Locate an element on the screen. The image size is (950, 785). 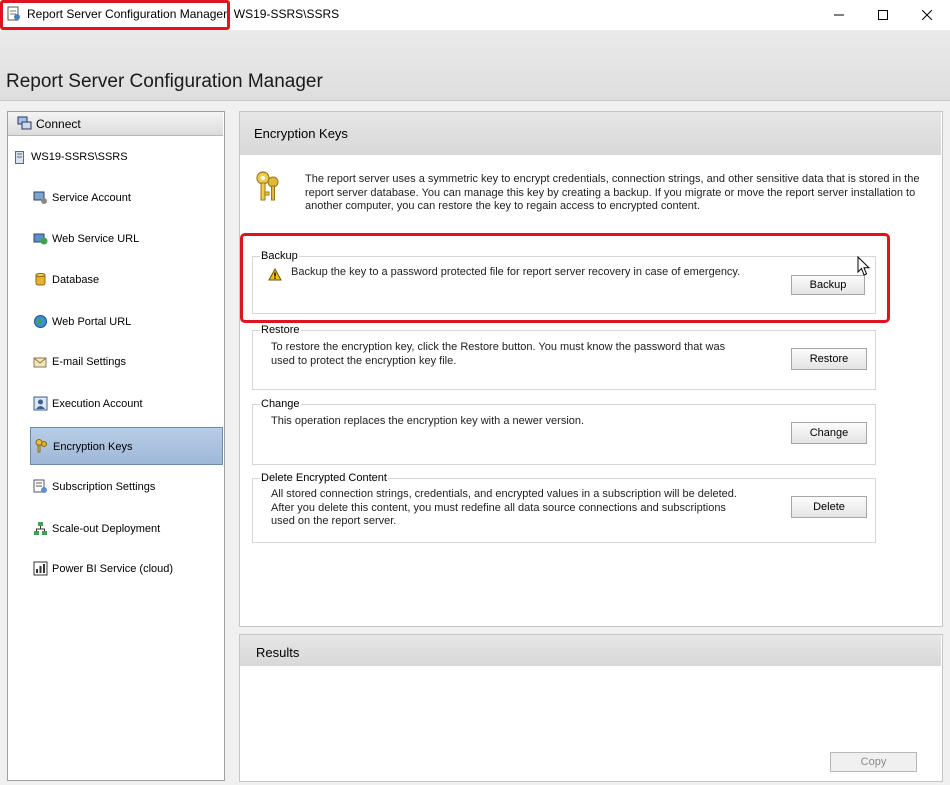
server-icon is located at coordinates (19, 157).